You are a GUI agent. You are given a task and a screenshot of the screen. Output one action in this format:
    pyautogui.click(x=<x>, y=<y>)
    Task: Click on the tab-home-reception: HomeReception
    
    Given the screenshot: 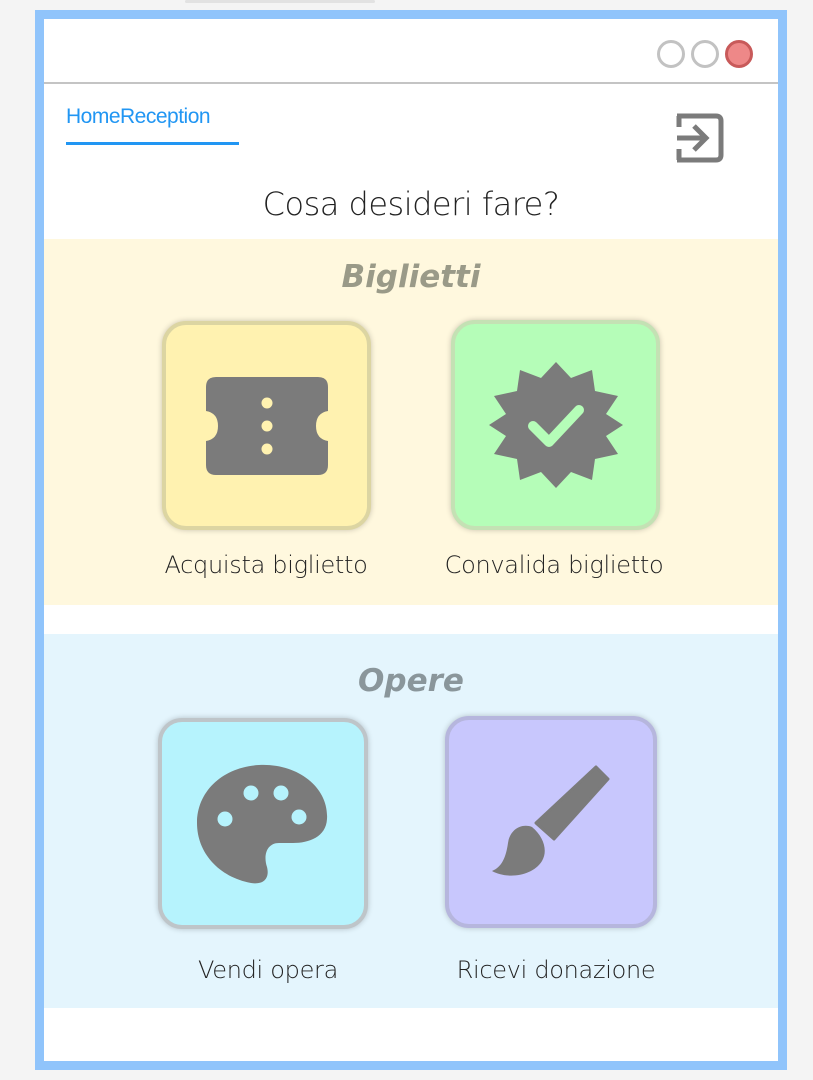 What is the action you would take?
    pyautogui.click(x=152, y=125)
    